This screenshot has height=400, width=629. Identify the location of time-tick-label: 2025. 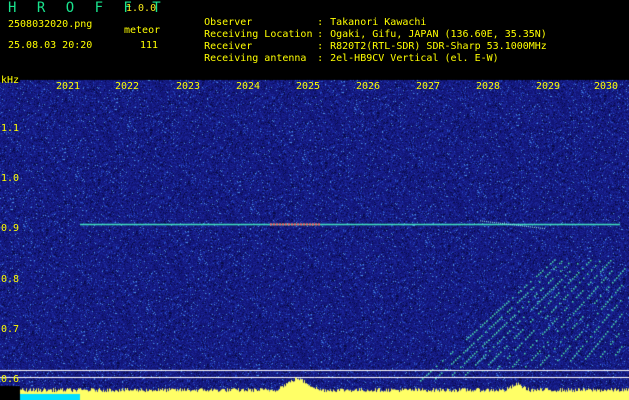
(308, 86).